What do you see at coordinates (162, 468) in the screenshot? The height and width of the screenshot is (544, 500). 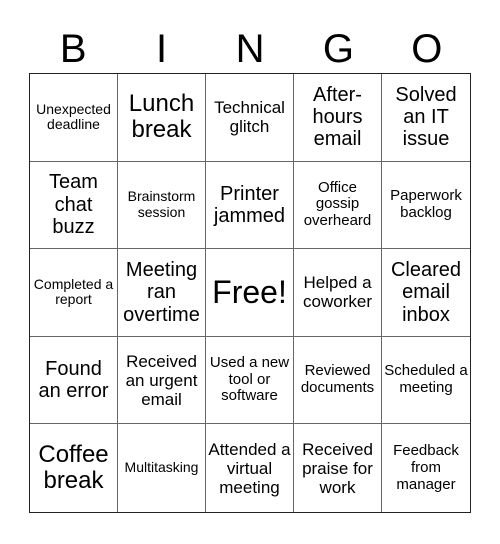 I see `bingo-cell: Multitasking` at bounding box center [162, 468].